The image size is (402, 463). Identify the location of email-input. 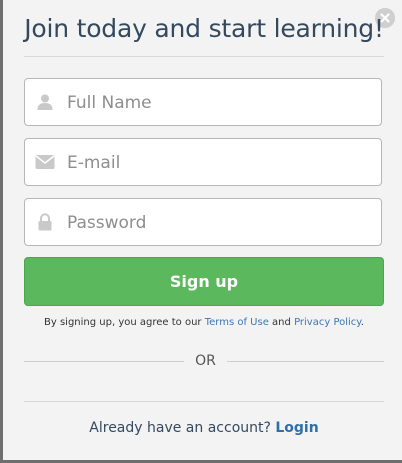
(219, 163).